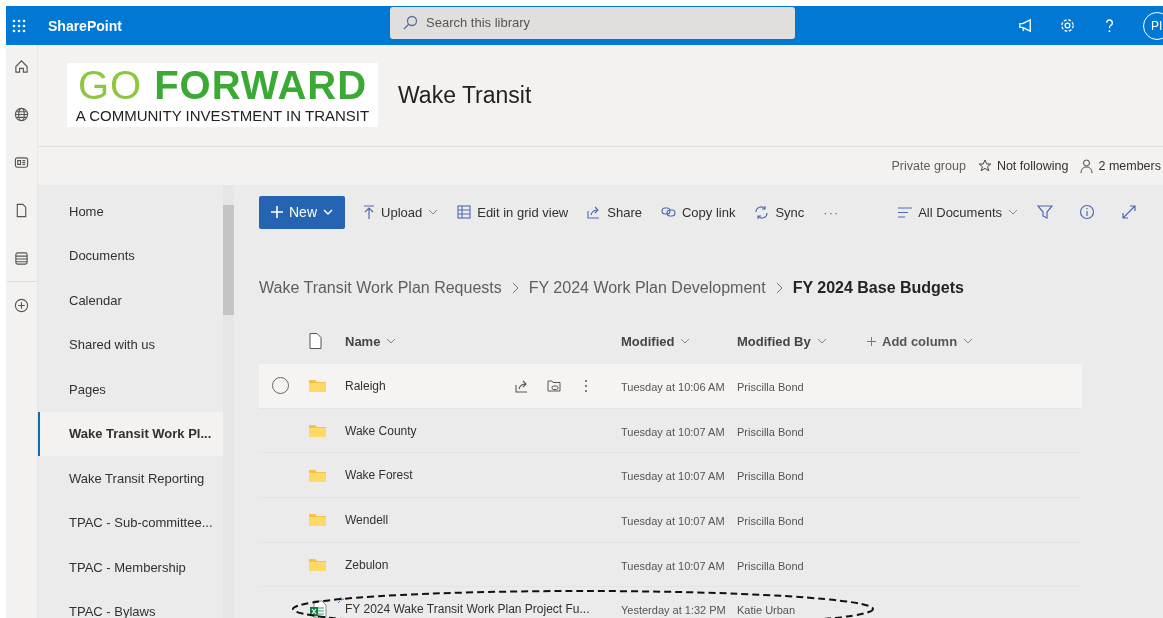 This screenshot has height=618, width=1163. I want to click on news-icon, so click(21, 162).